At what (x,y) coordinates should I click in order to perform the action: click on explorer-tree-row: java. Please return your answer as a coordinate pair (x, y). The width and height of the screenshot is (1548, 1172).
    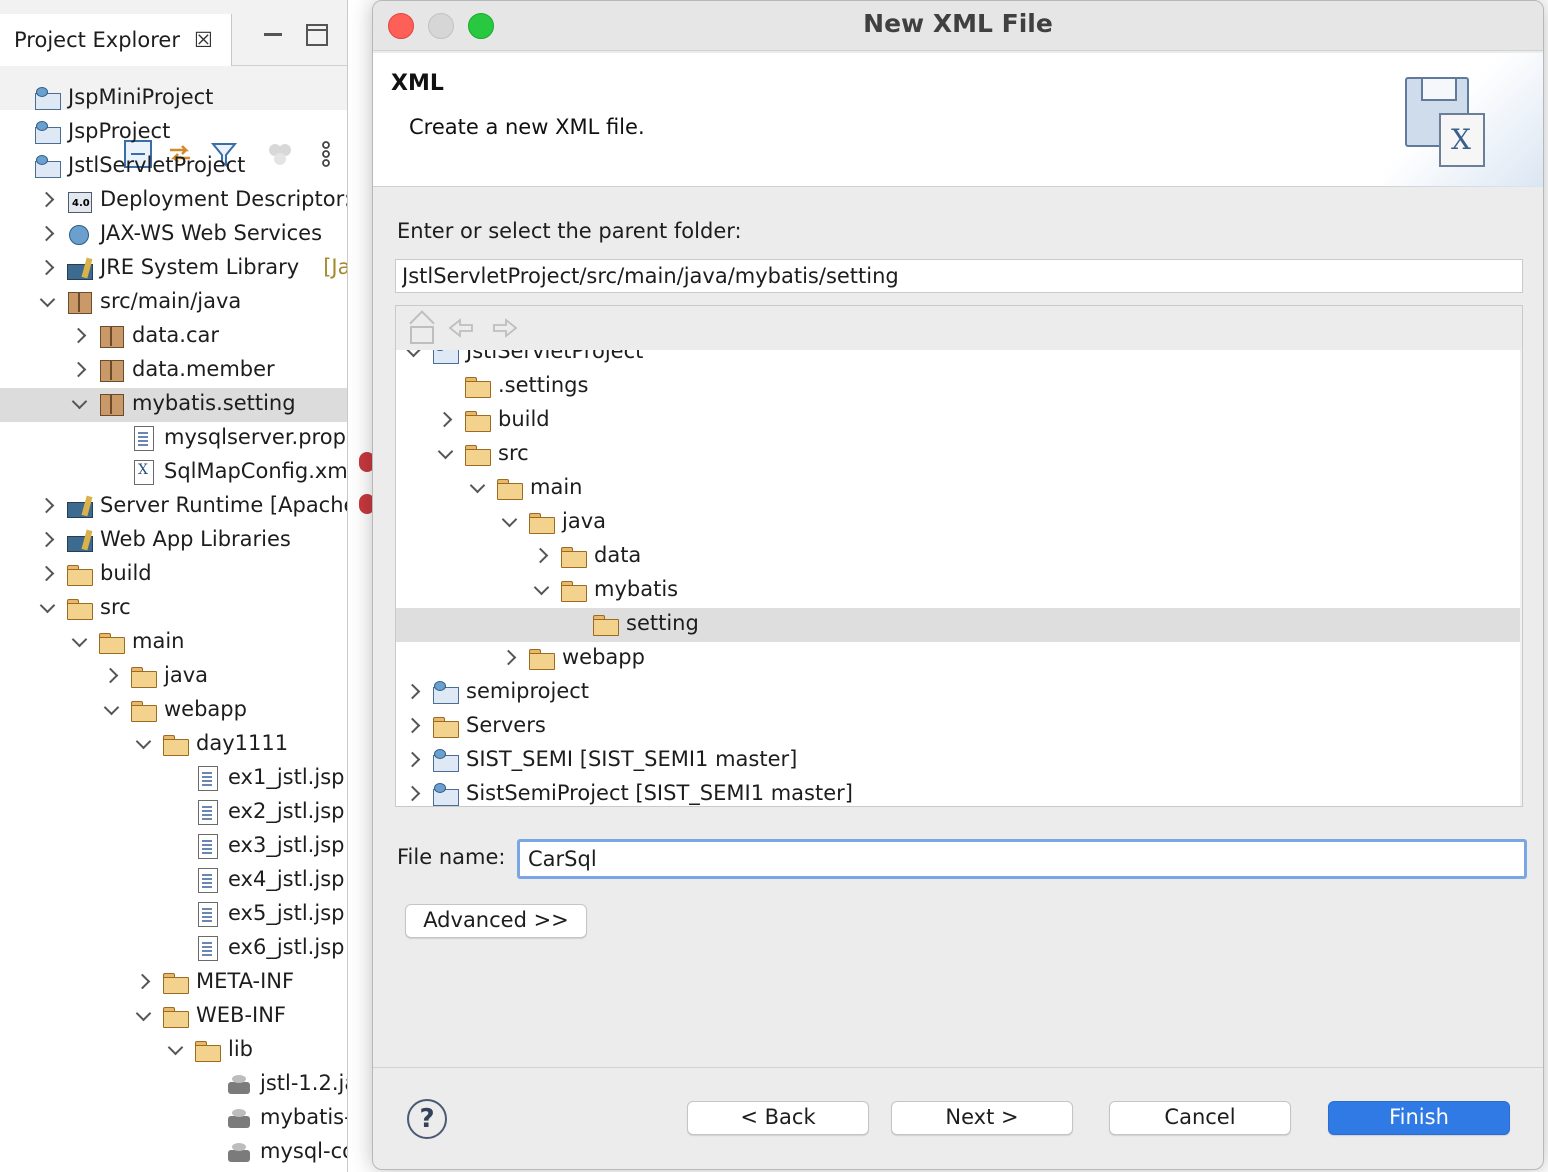
    Looking at the image, I should click on (173, 677).